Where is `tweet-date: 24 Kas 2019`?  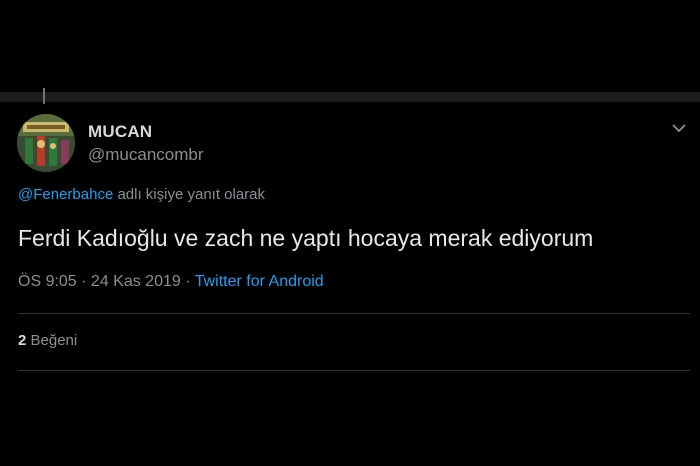
tweet-date: 24 Kas 2019 is located at coordinates (136, 281).